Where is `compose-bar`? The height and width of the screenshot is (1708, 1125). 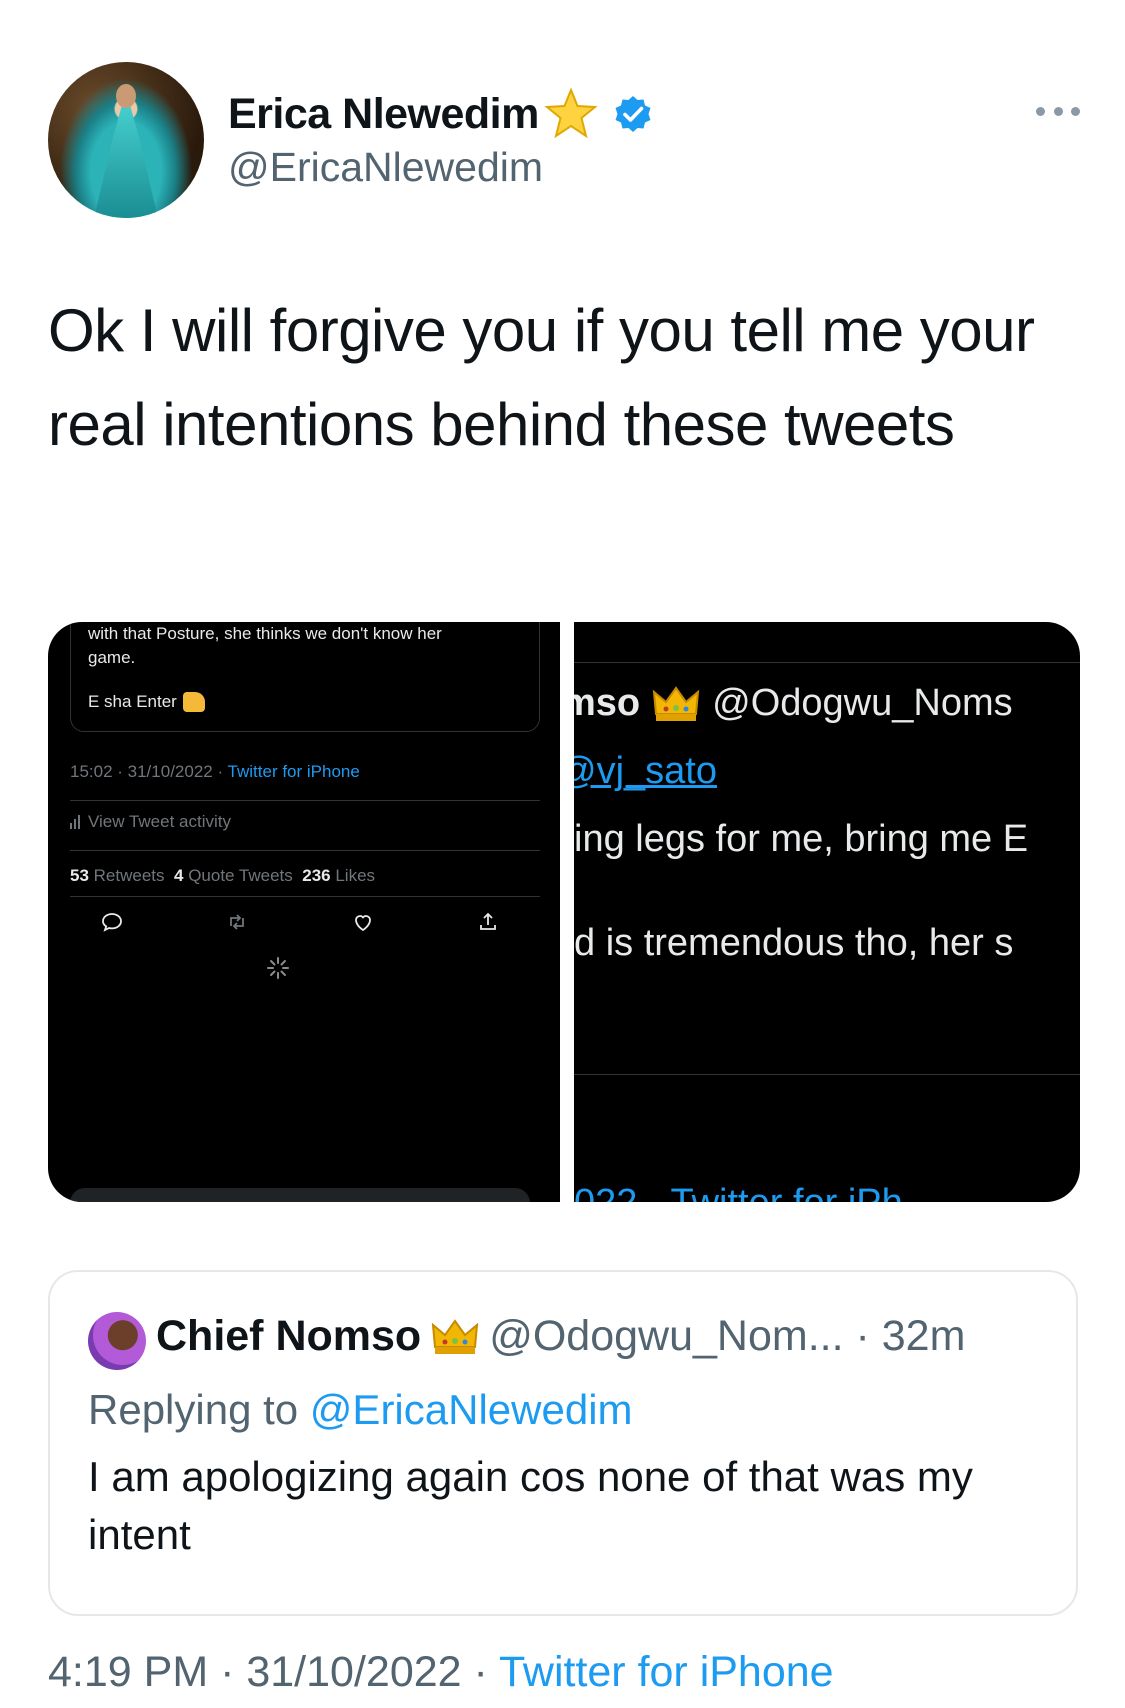
compose-bar is located at coordinates (300, 1195).